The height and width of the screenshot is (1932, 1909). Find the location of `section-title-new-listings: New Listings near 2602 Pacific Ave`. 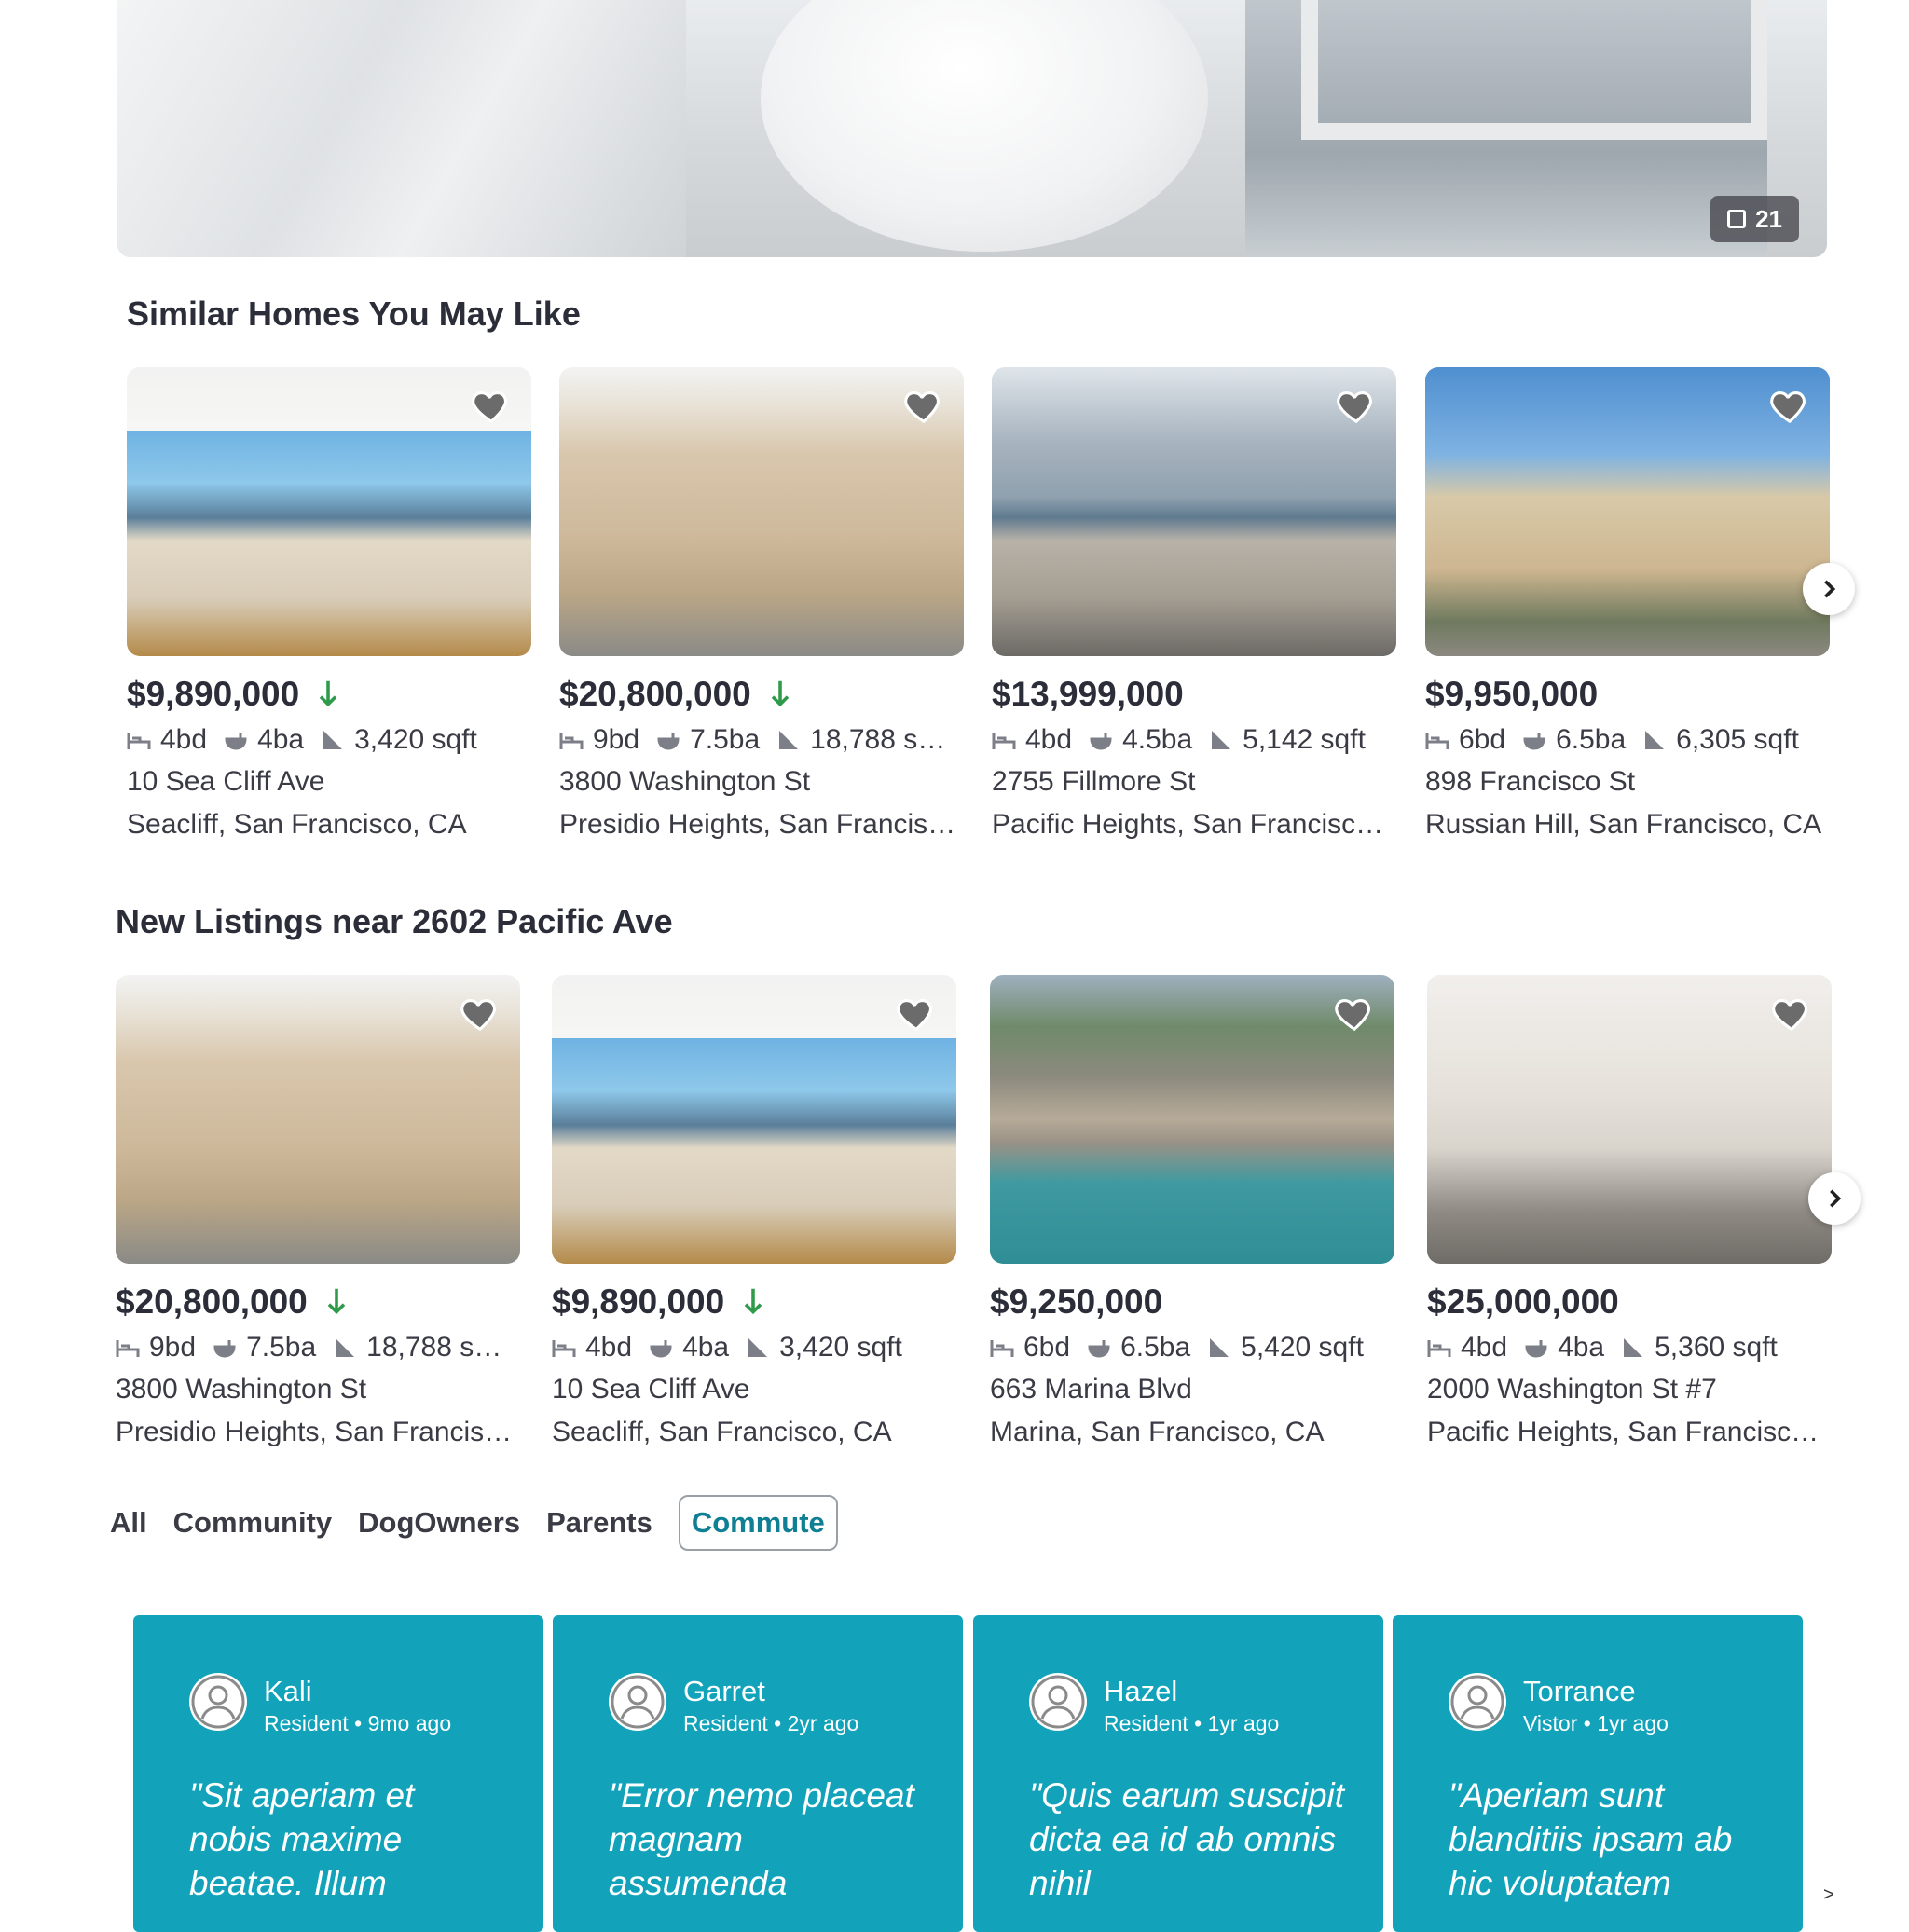

section-title-new-listings: New Listings near 2602 Pacific Ave is located at coordinates (394, 921).